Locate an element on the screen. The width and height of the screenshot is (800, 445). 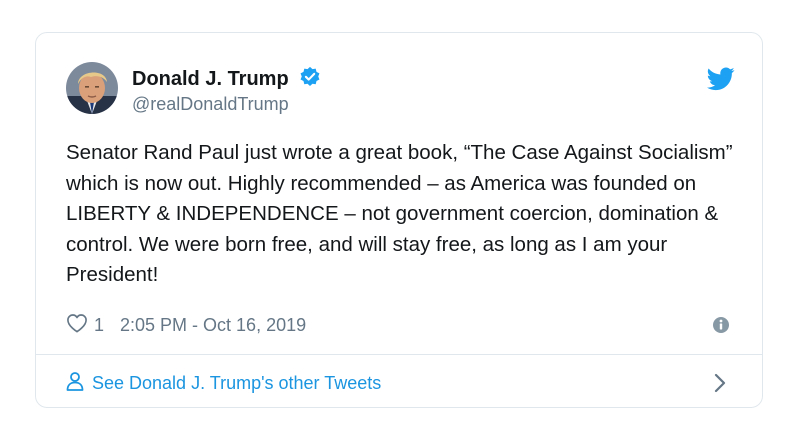
tweet-meta: 1 2:05 PM - Oct 16, 2019 is located at coordinates (186, 325).